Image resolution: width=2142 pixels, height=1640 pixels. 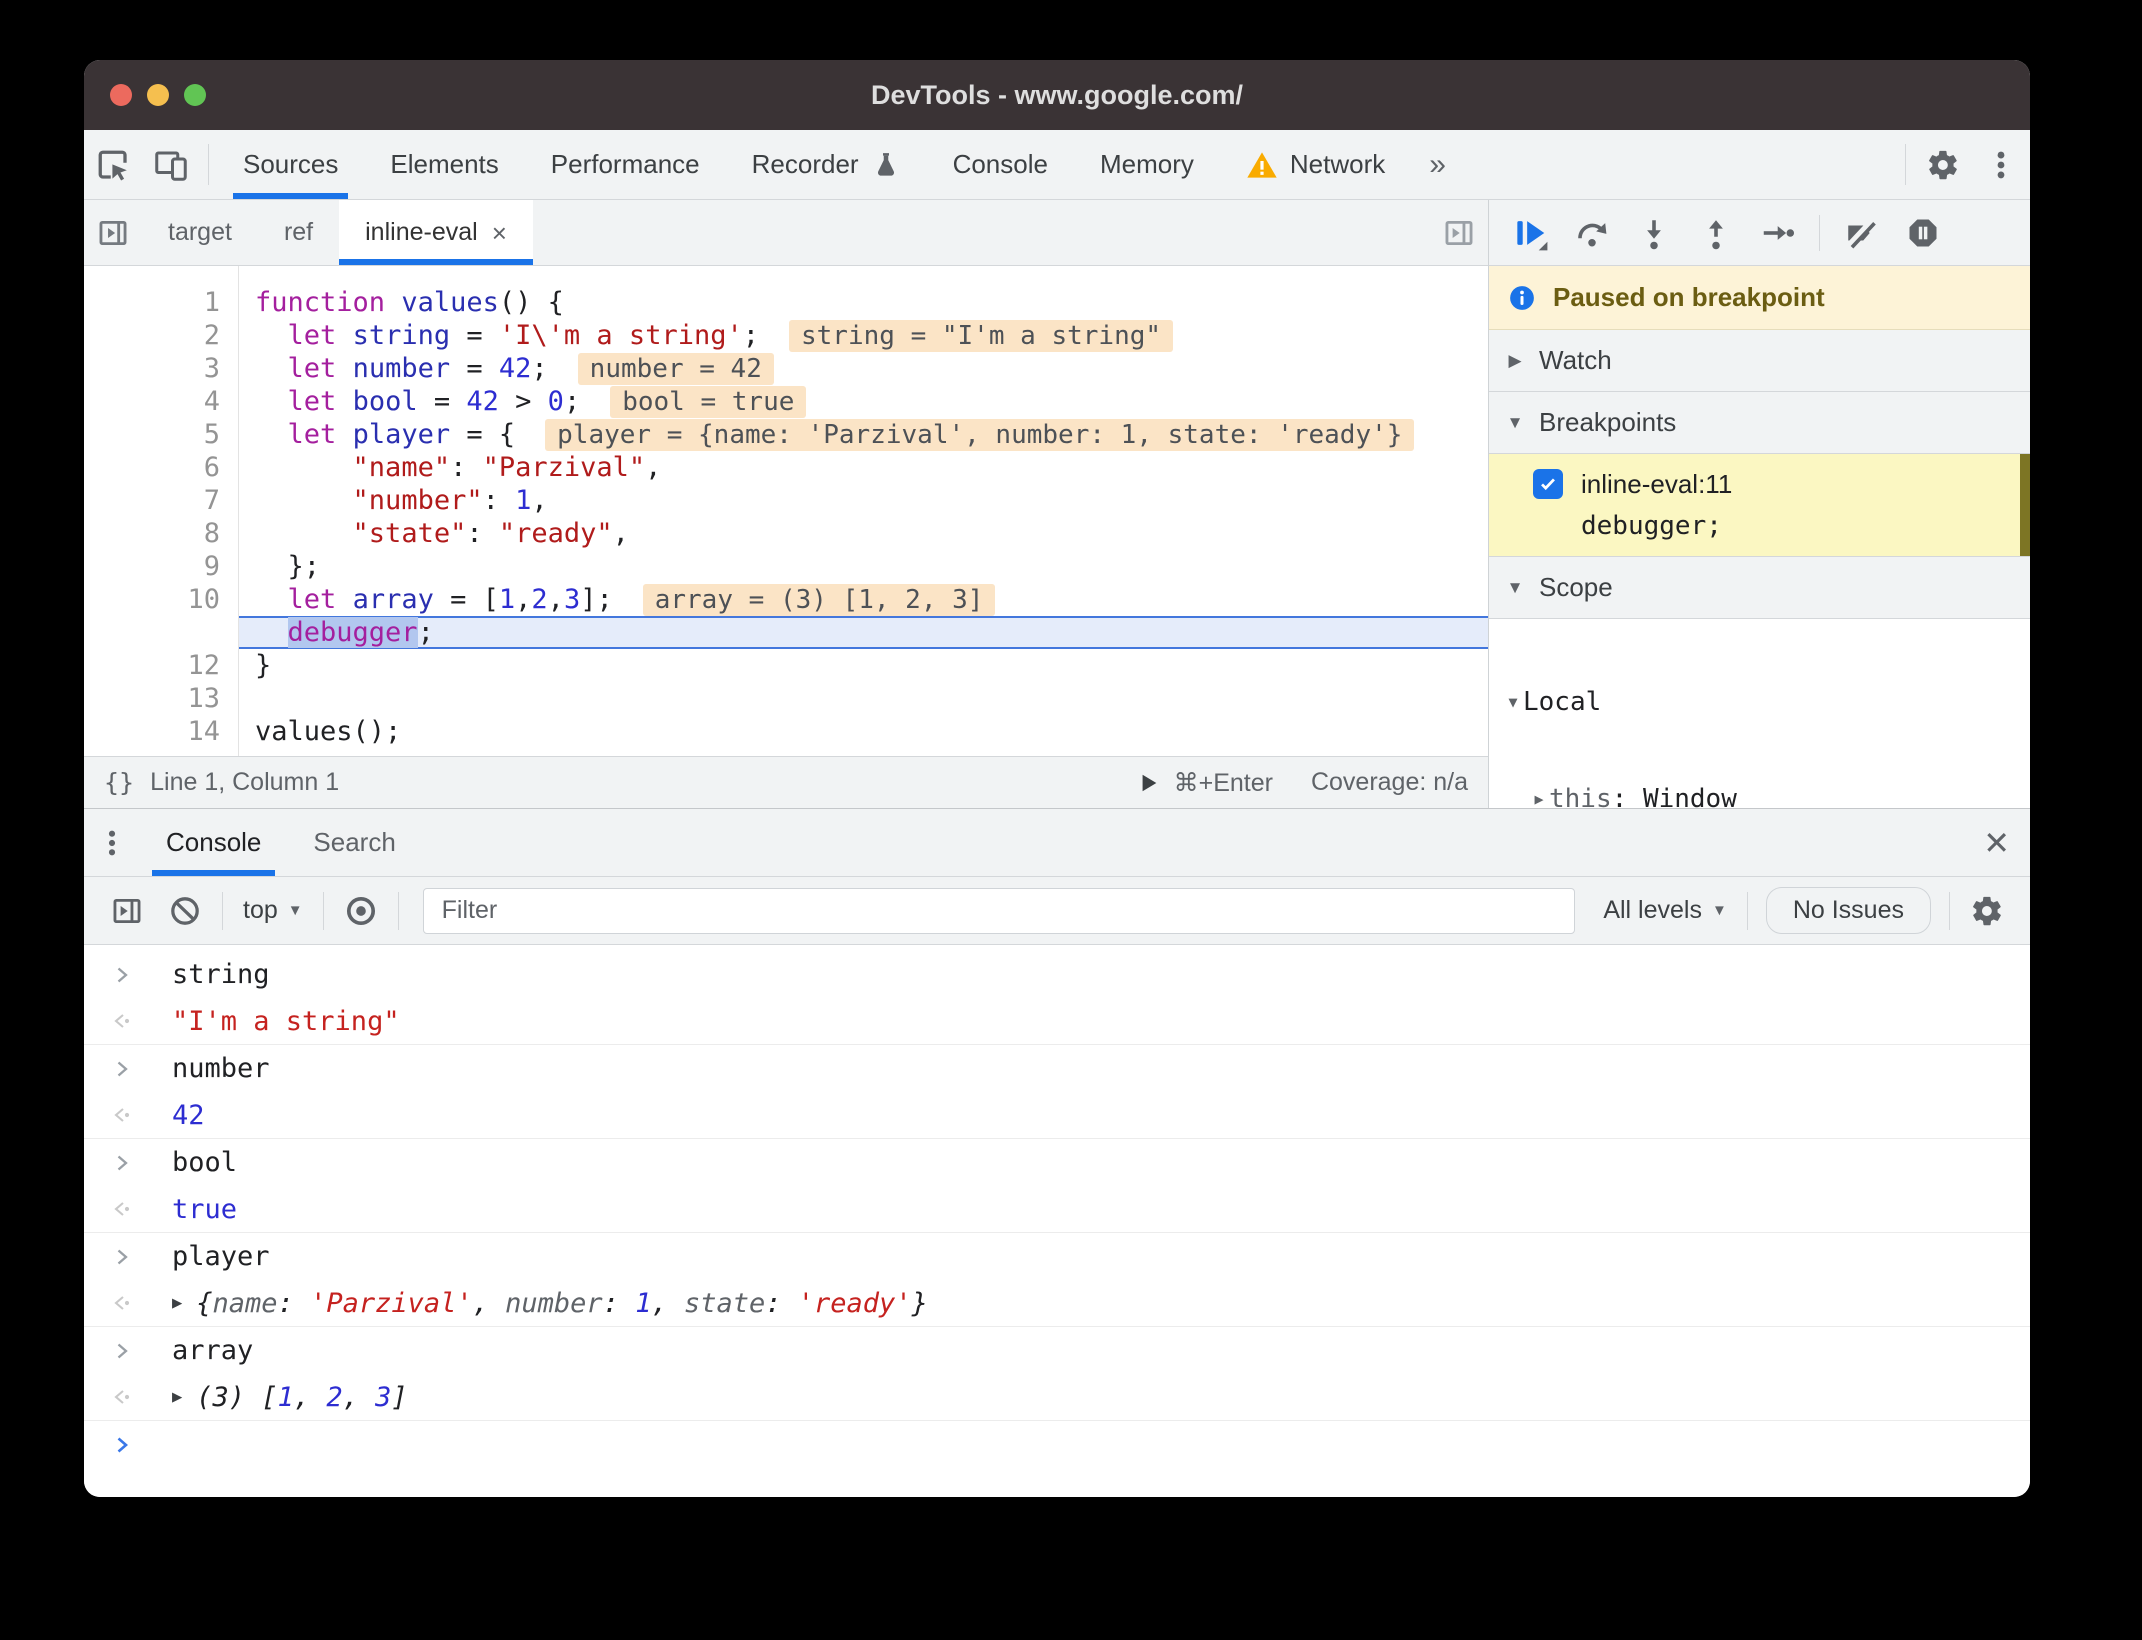 I want to click on tab-elements: Elements, so click(x=444, y=164).